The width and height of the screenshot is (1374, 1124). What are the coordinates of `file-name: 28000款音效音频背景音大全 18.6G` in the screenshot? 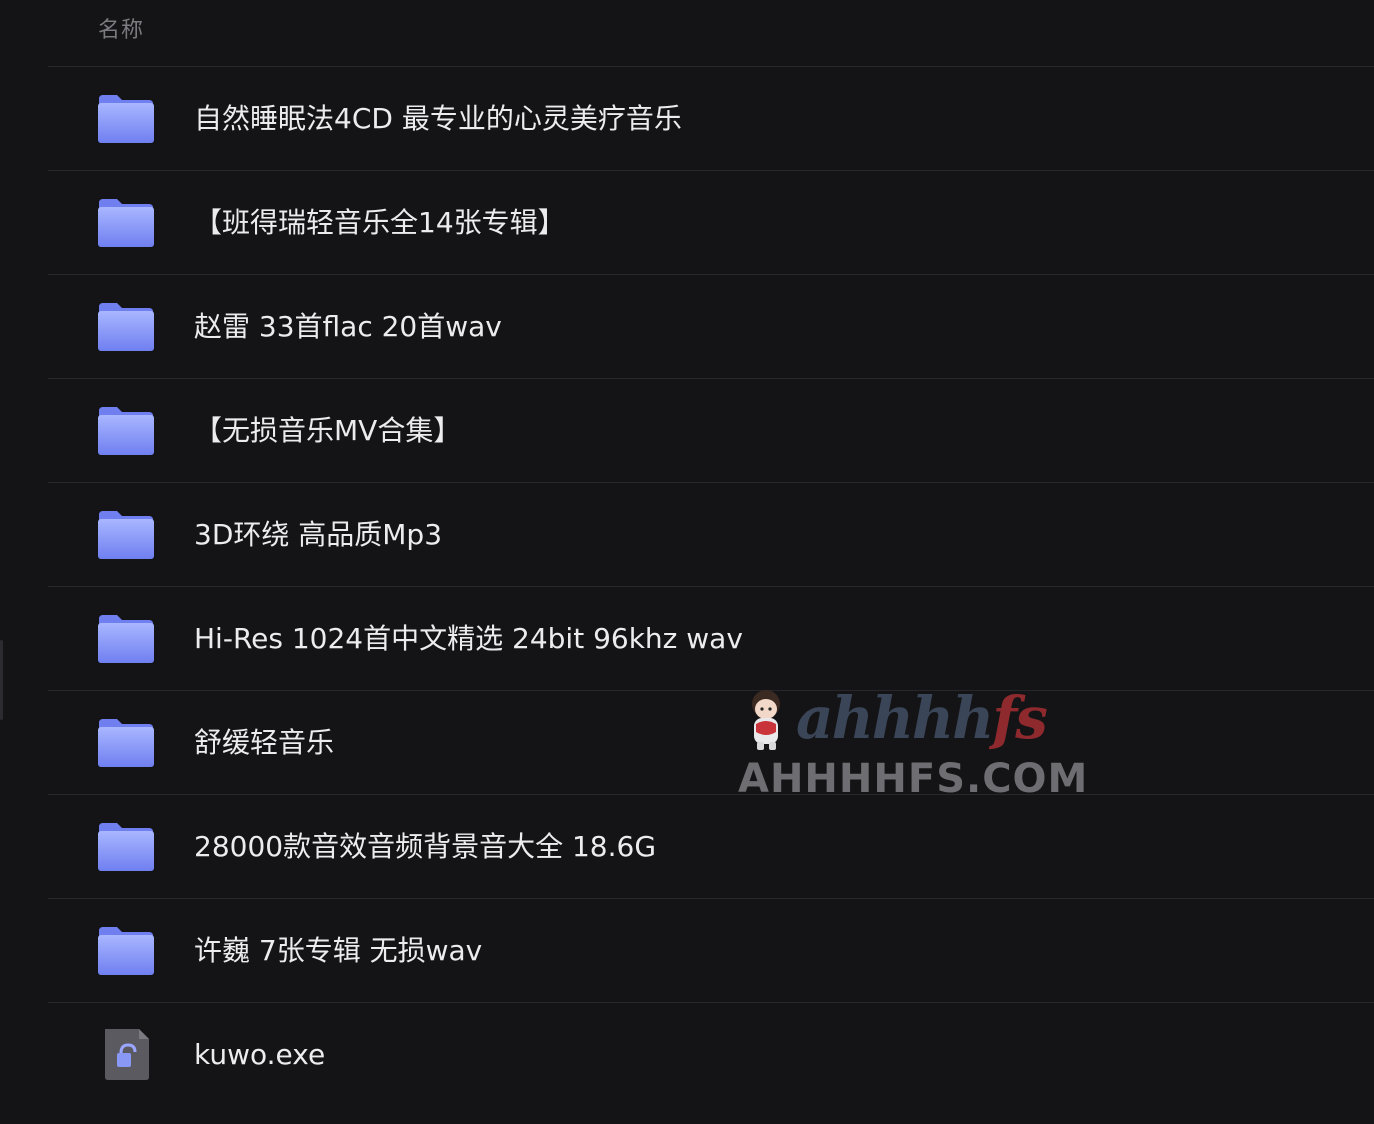 It's located at (425, 846).